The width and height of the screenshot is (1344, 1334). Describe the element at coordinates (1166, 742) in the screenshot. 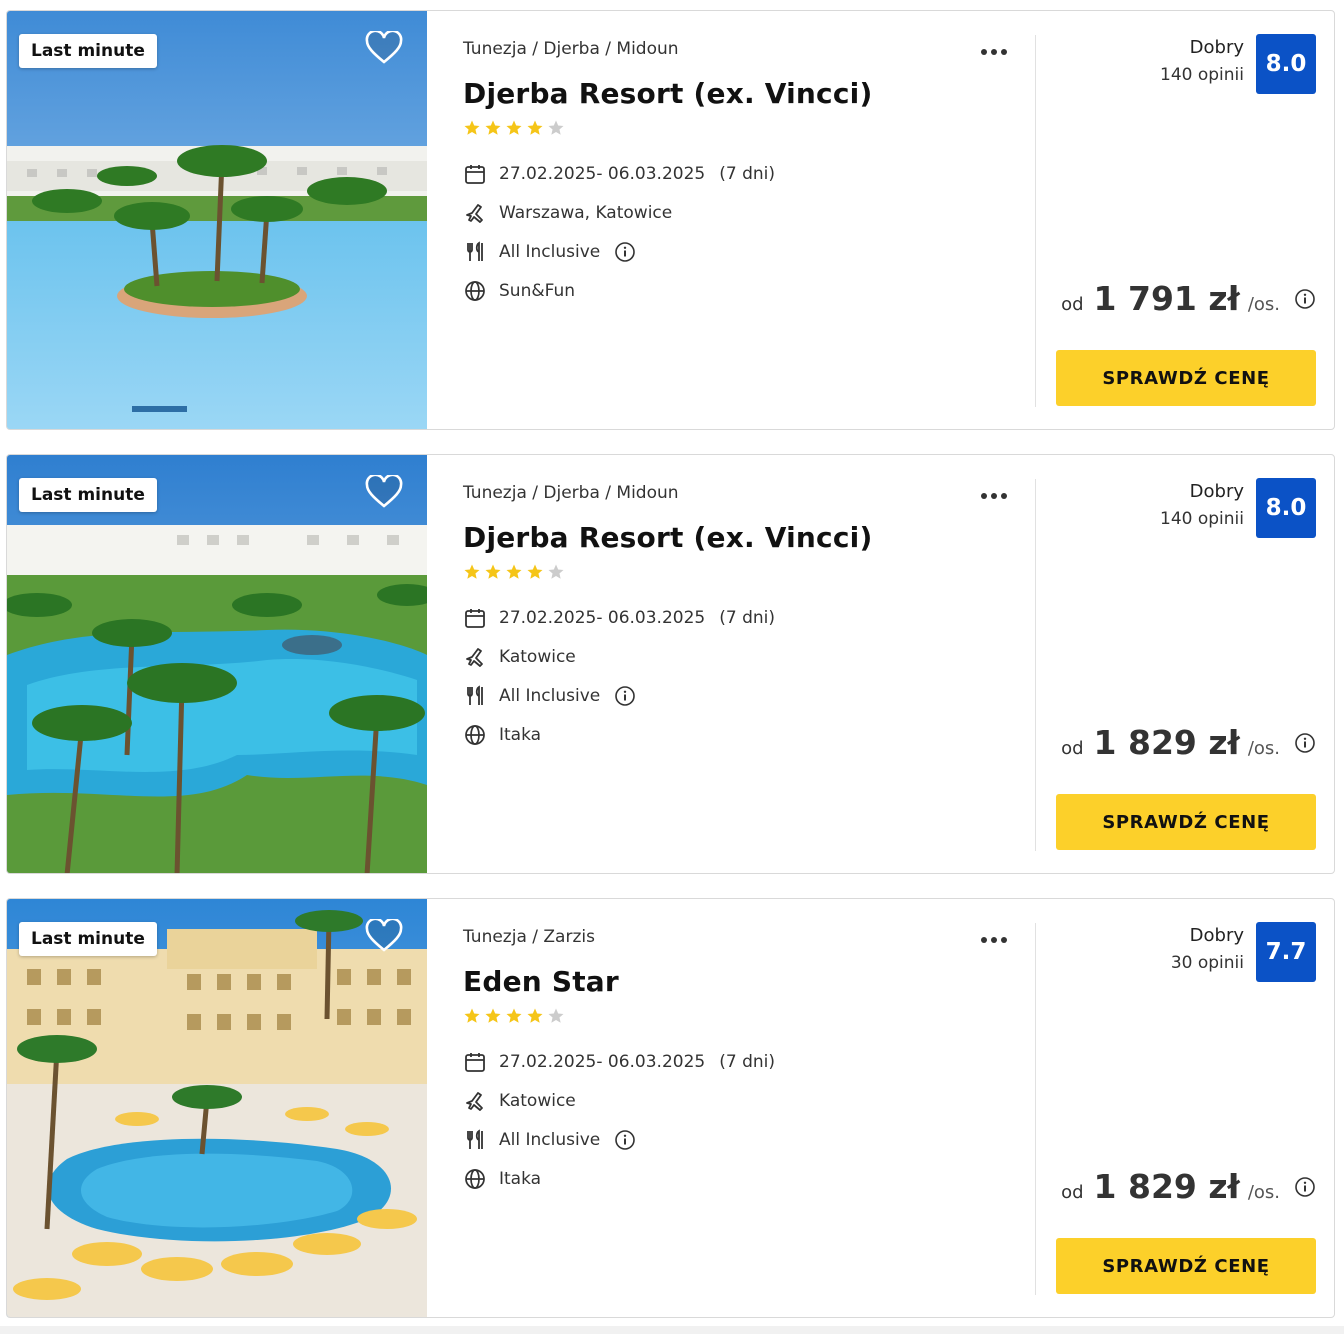

I see `price-amount: 1 829 zł` at that location.